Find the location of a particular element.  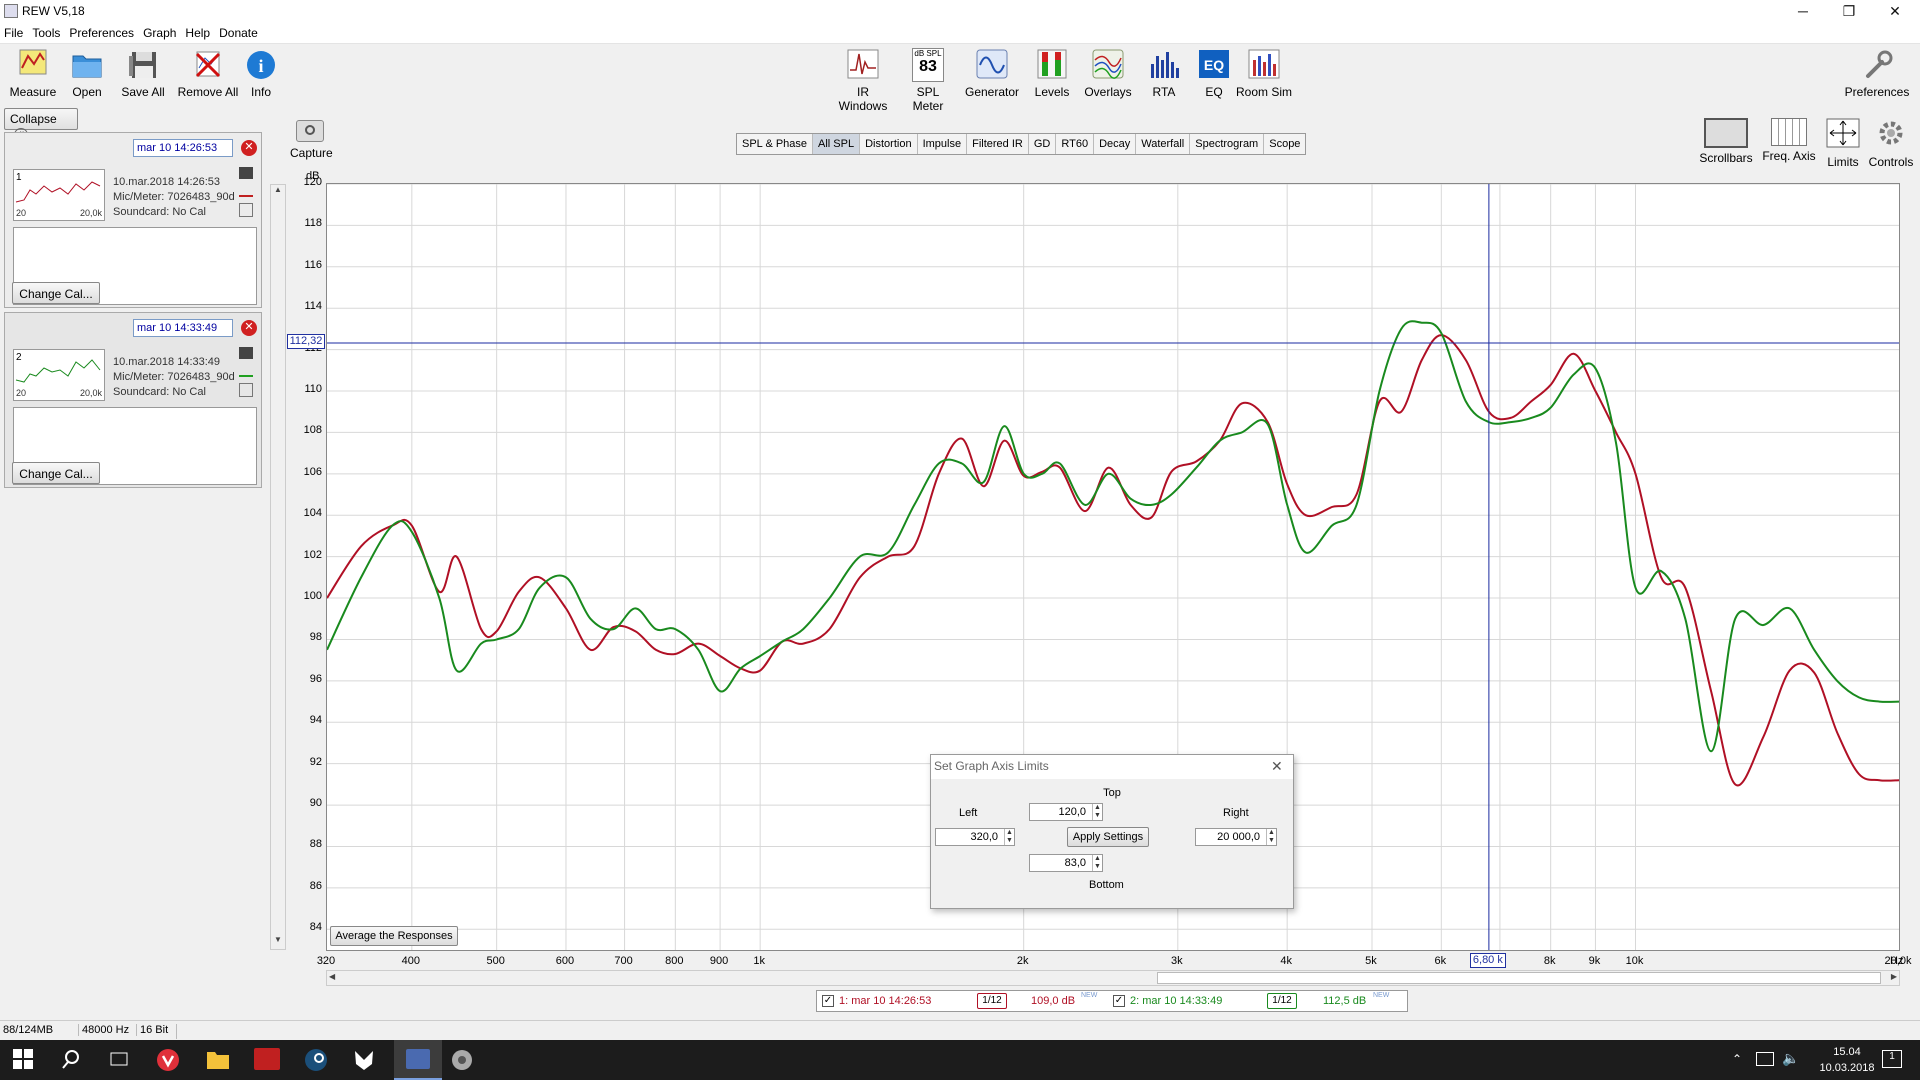

limits-button: Limits is located at coordinates (1843, 143).